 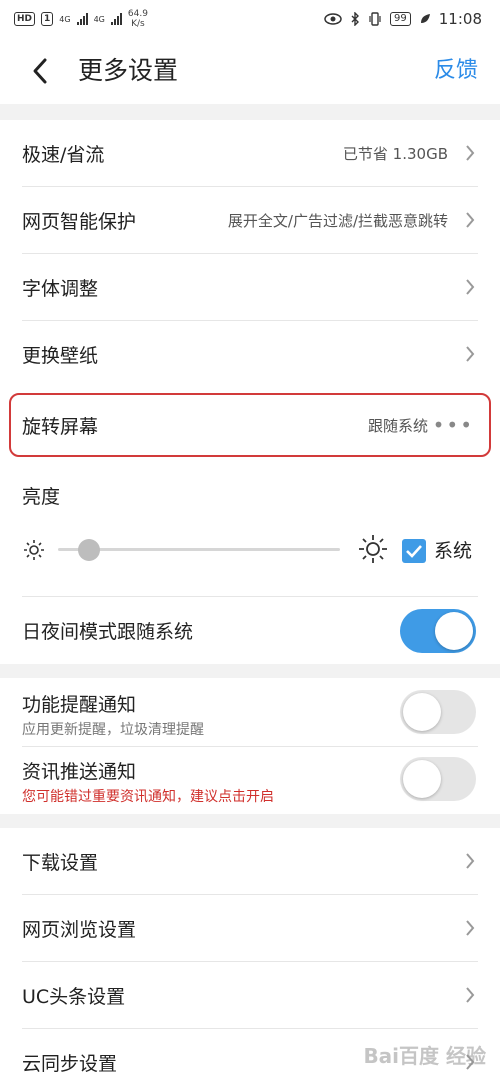 What do you see at coordinates (250, 153) in the screenshot?
I see `speed-saving-row: 极速/省流 已节省 1.30GB` at bounding box center [250, 153].